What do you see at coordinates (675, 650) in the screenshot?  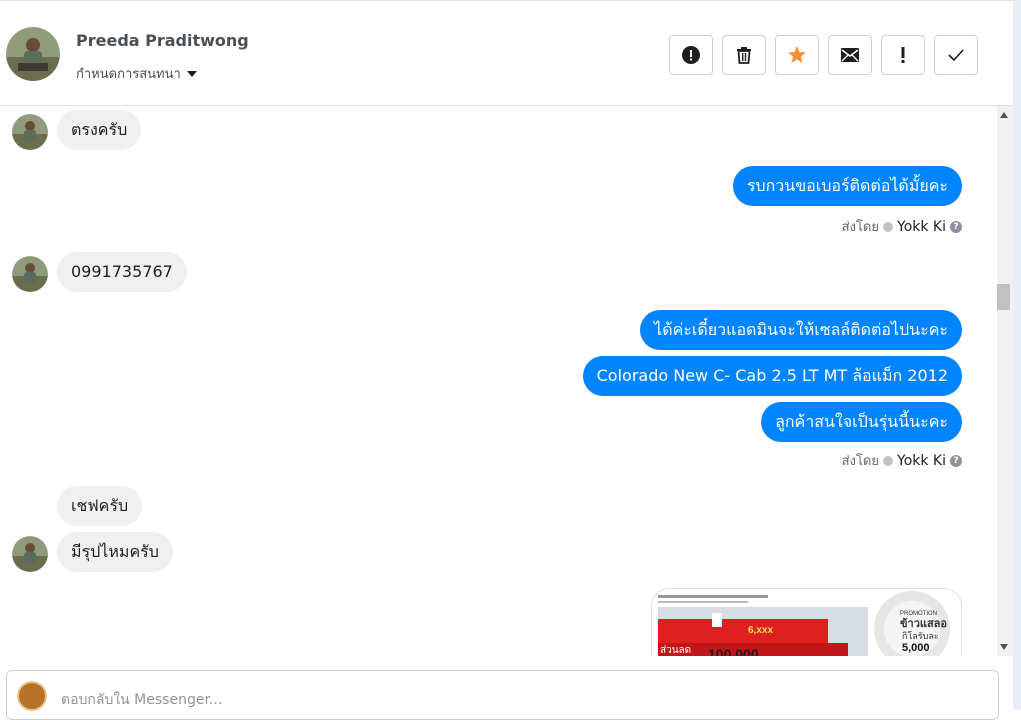 I see `promo-discount-label: ส่วนลด` at bounding box center [675, 650].